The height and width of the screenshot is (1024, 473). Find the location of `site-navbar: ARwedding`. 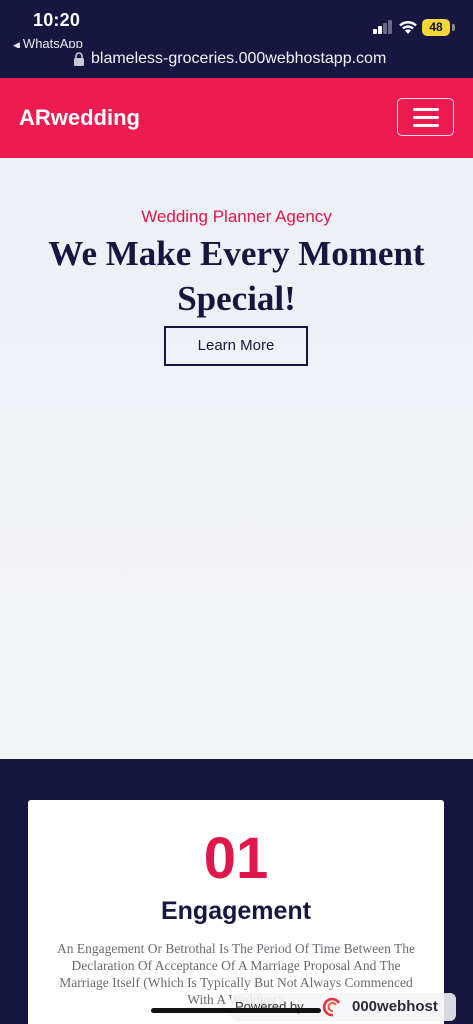

site-navbar: ARwedding is located at coordinates (236, 118).